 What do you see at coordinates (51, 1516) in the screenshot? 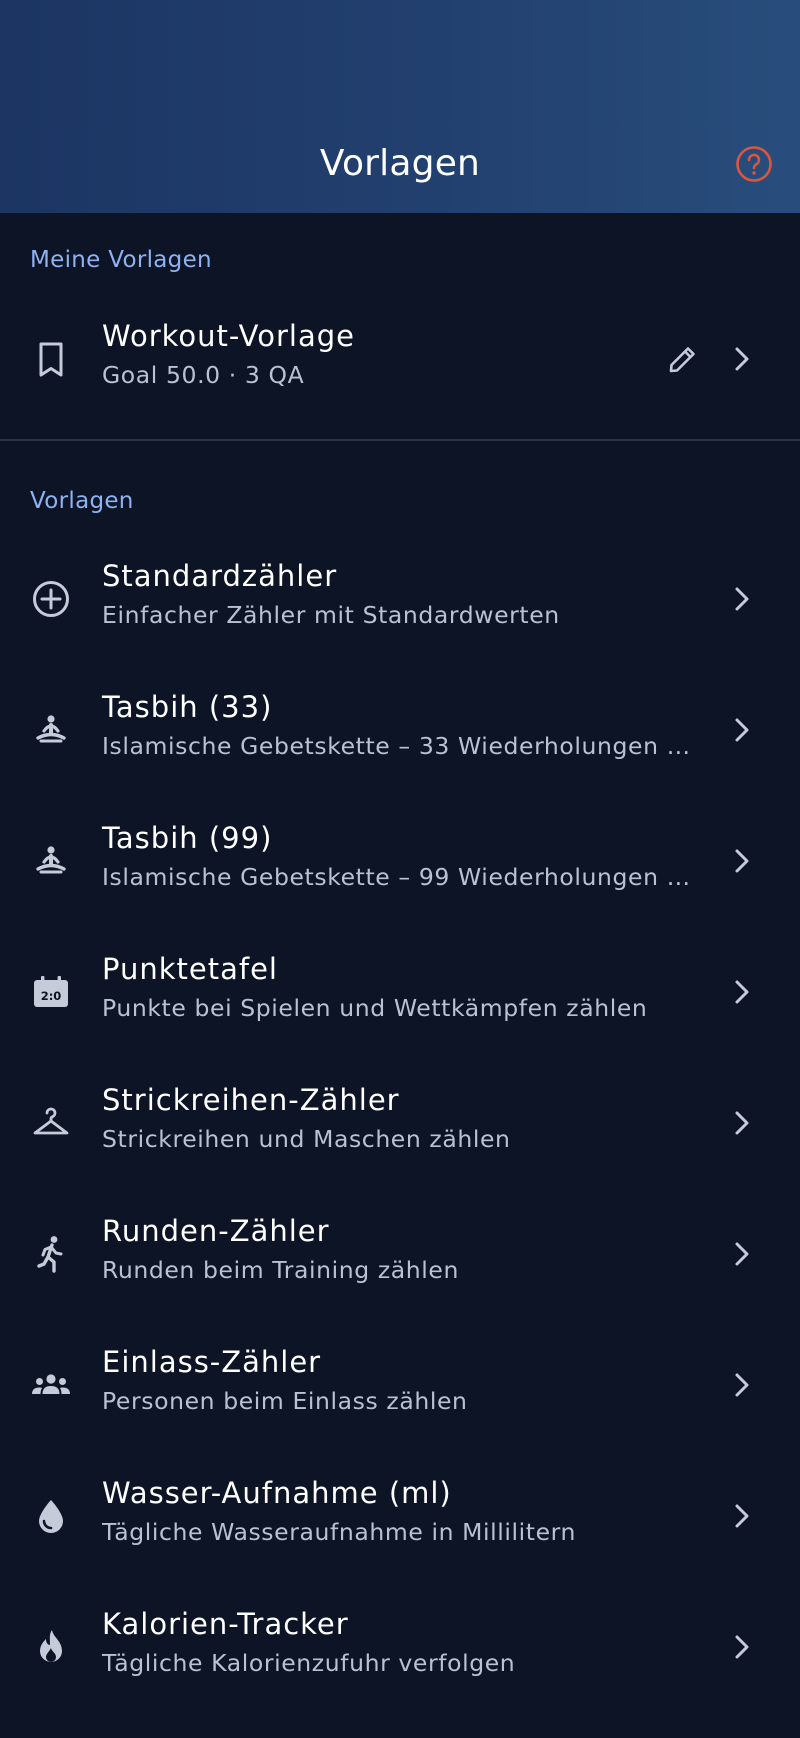
I see `water-drop-icon` at bounding box center [51, 1516].